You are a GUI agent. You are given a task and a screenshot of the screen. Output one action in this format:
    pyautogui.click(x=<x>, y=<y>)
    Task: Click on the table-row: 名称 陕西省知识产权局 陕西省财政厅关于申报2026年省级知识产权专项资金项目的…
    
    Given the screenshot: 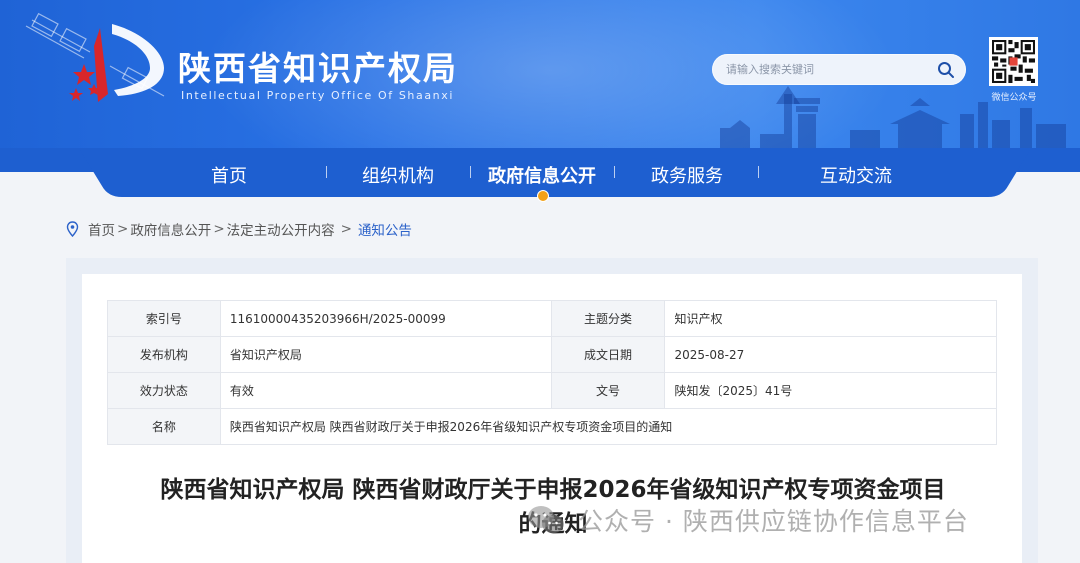 What is the action you would take?
    pyautogui.click(x=552, y=426)
    